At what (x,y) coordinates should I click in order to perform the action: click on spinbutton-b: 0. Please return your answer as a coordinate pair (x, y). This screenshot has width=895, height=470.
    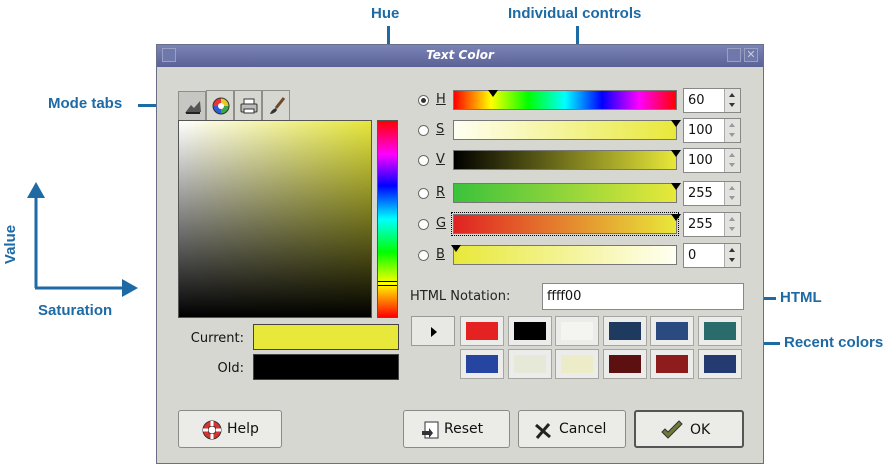
    Looking at the image, I should click on (712, 255).